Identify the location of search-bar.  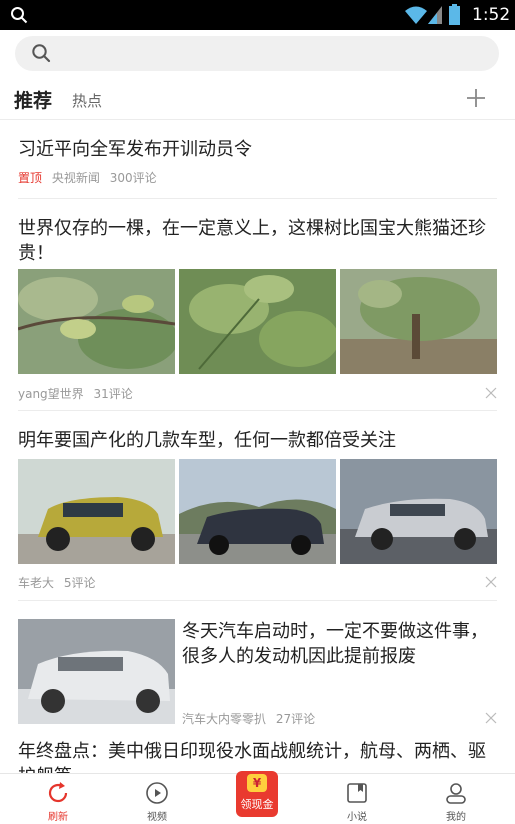
(257, 54).